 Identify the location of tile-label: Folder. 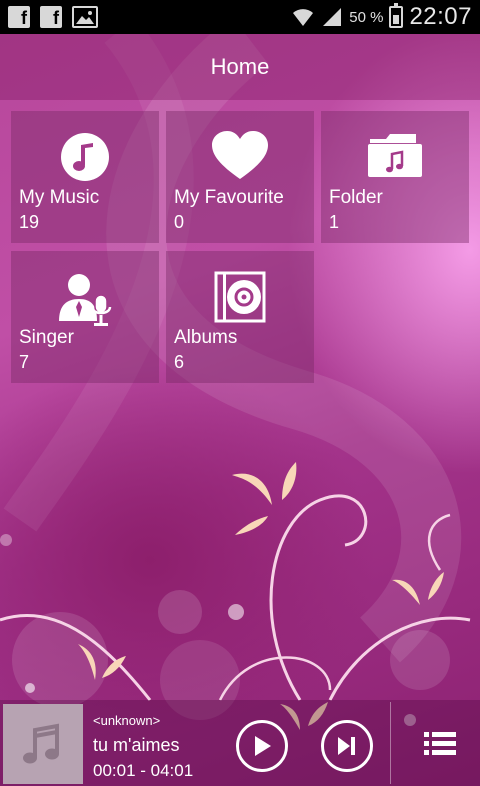
(356, 197).